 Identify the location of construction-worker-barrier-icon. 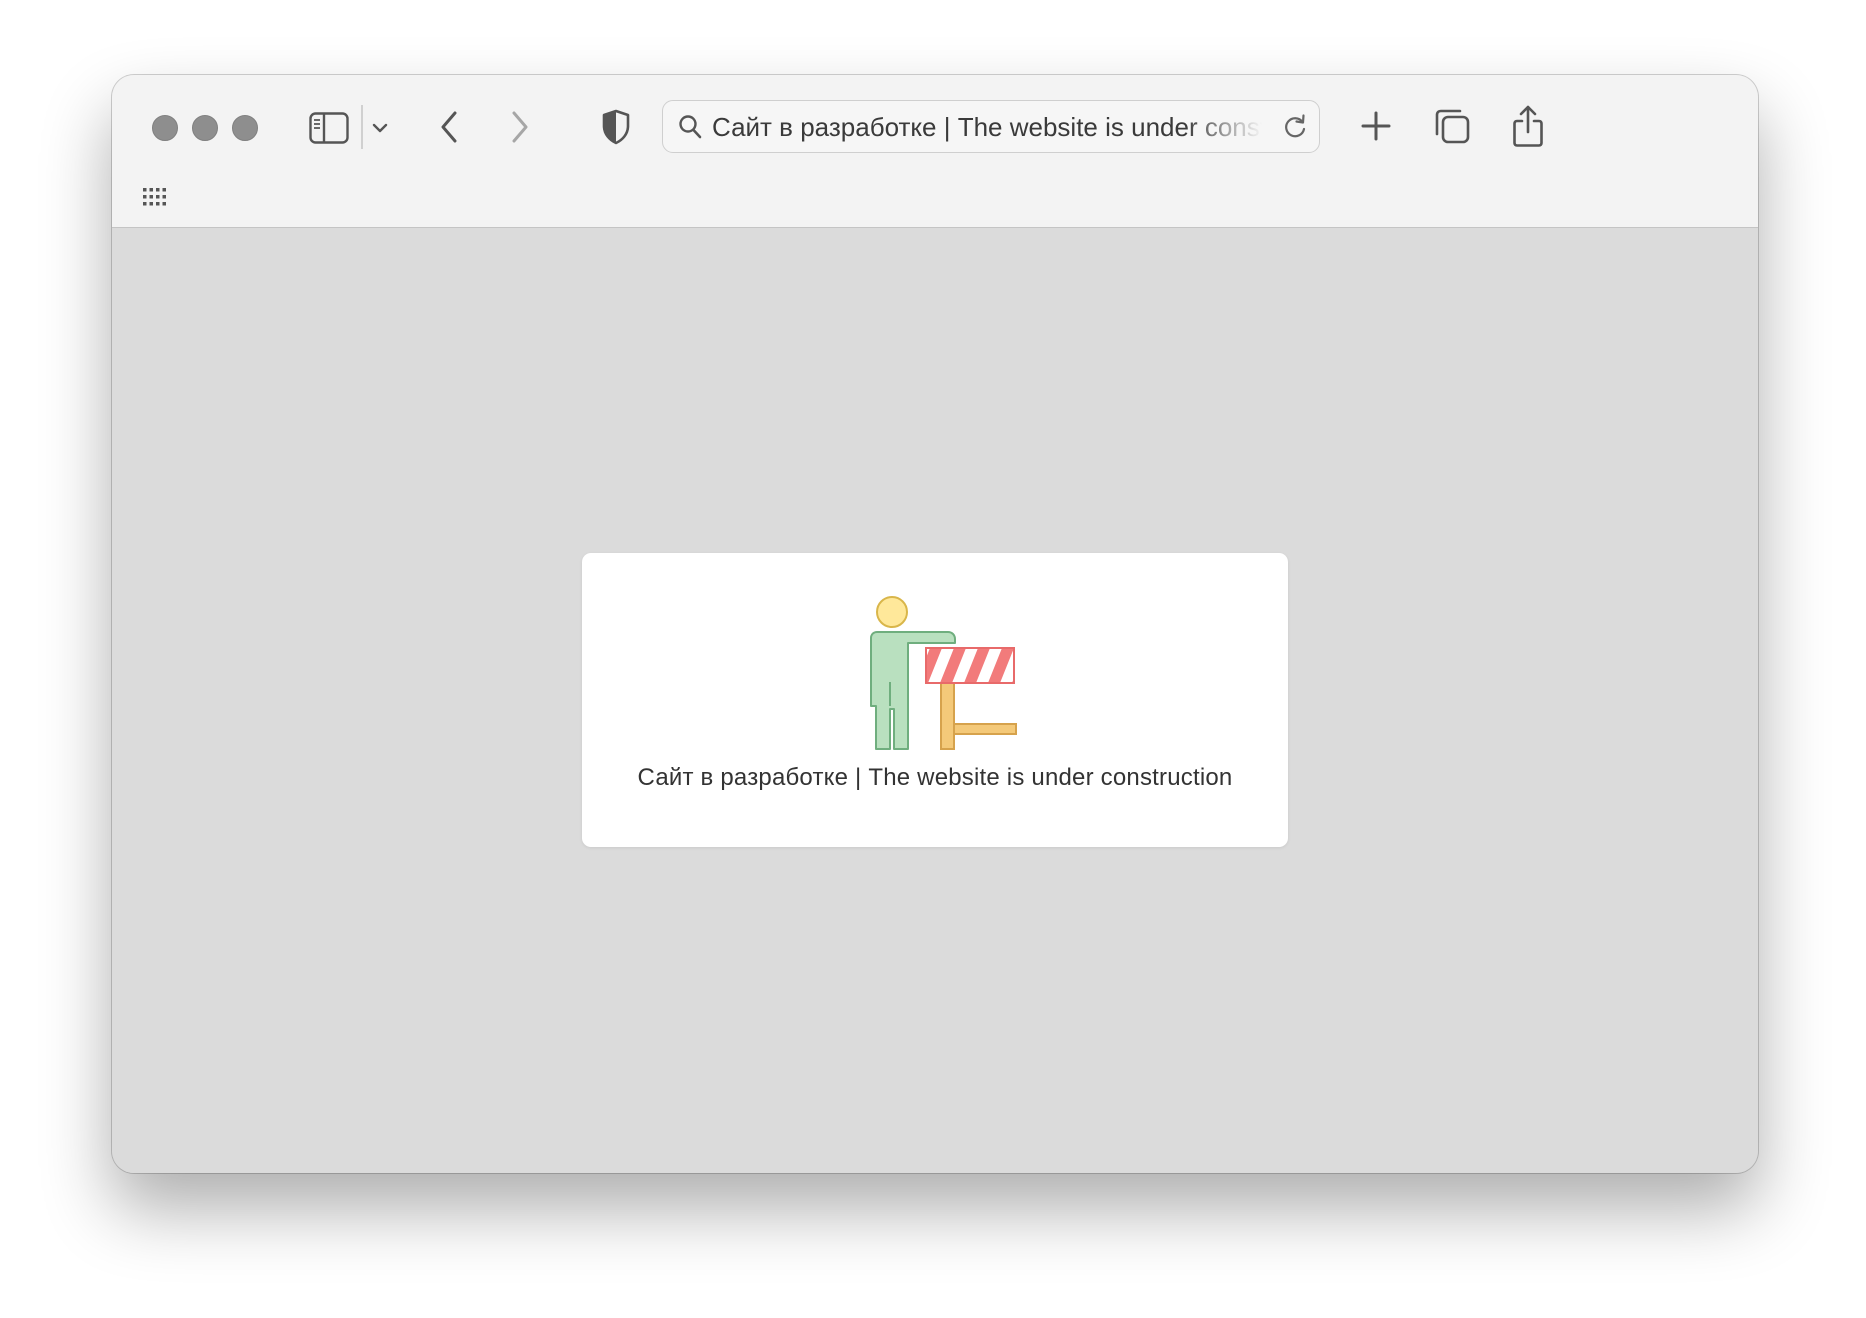
(940, 676).